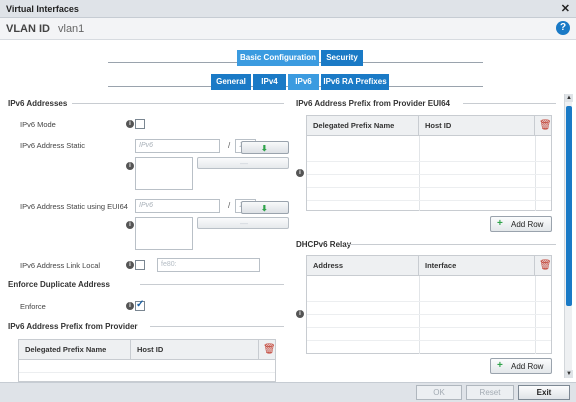 The width and height of the screenshot is (576, 402). I want to click on ipv6-linklocal-label: IPv6 Address Link Local, so click(60, 265).